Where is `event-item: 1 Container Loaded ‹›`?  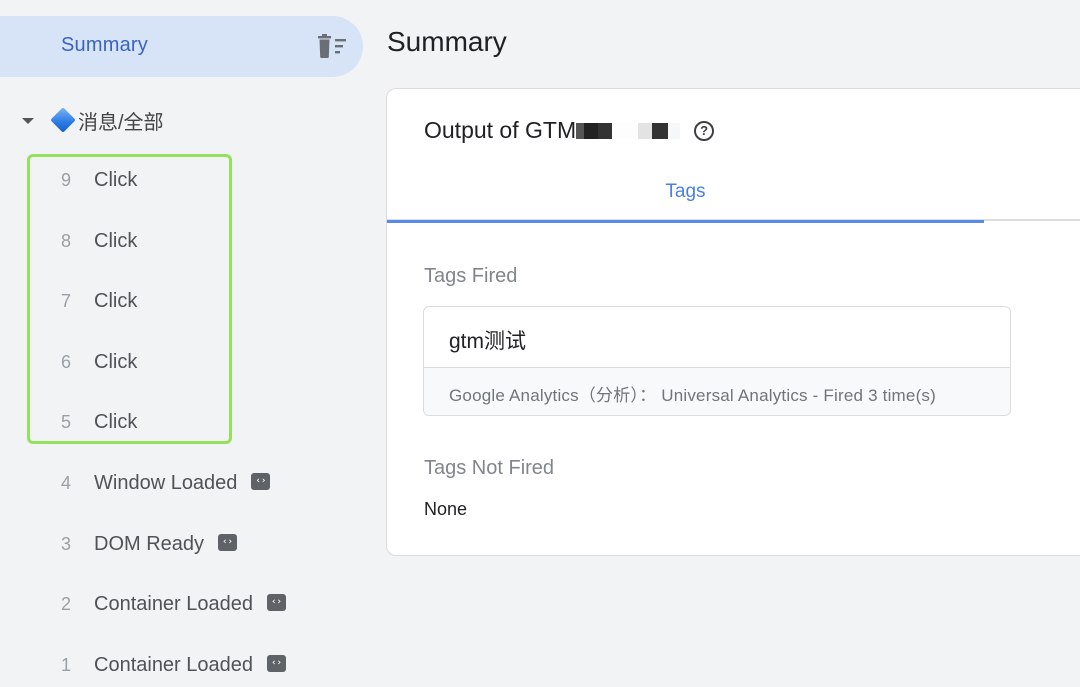 event-item: 1 Container Loaded ‹› is located at coordinates (170, 665).